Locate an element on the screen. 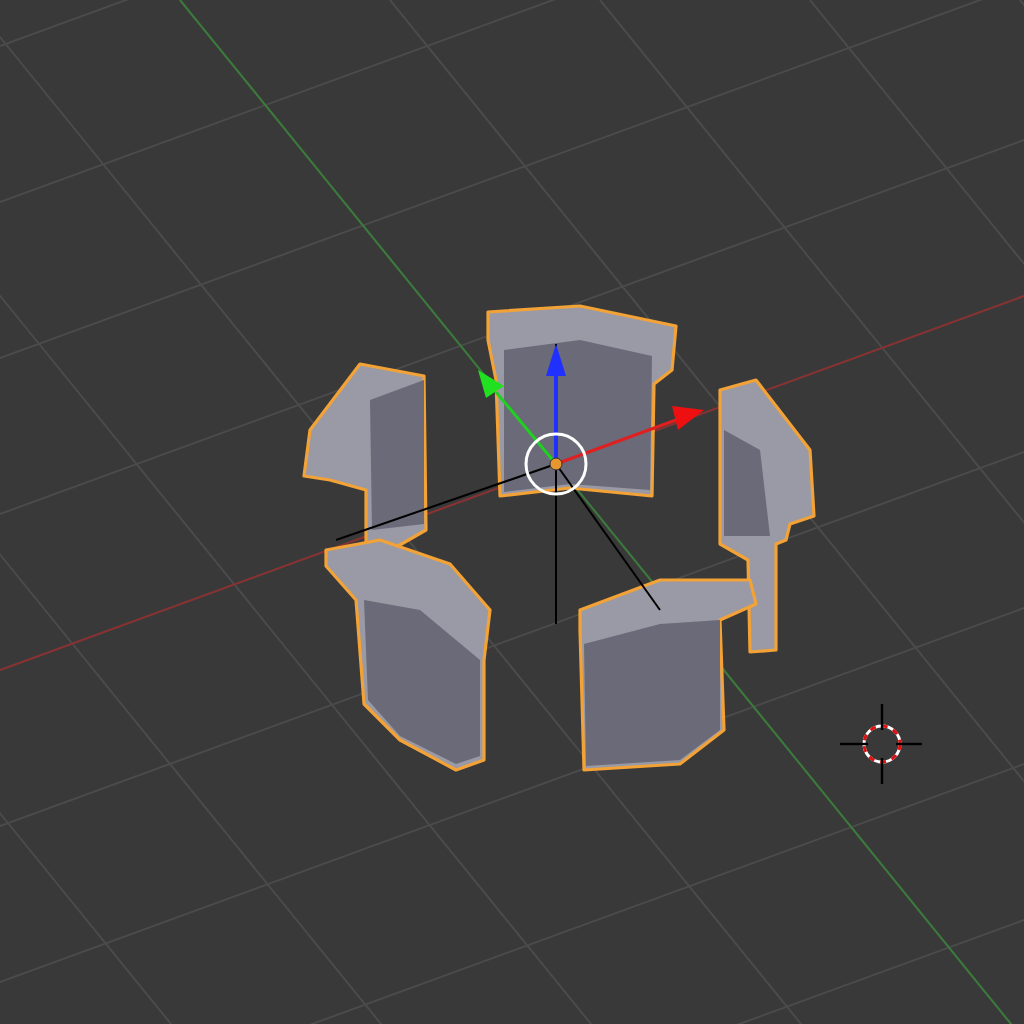 The width and height of the screenshot is (1024, 1024). origin-dot is located at coordinates (556, 464).